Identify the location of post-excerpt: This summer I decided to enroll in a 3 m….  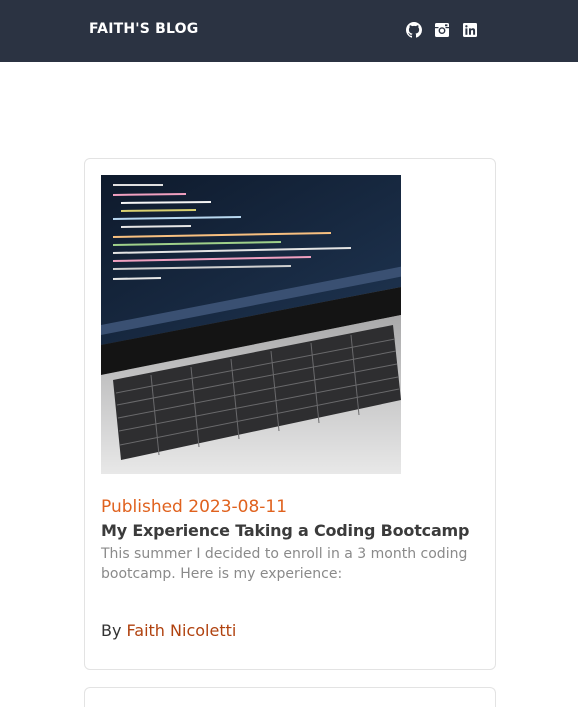
(284, 564).